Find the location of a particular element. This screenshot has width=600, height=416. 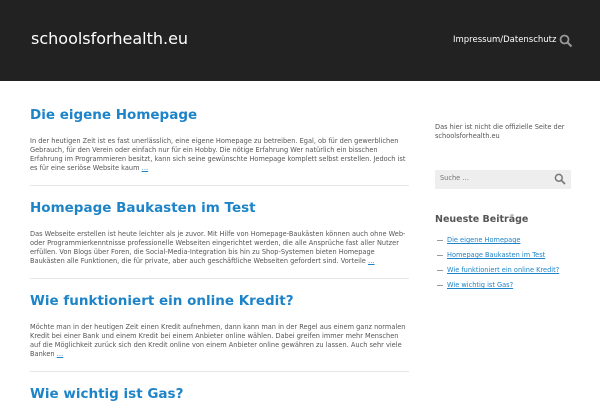

post-title: Wie funktioniert ein online Kredit? is located at coordinates (219, 301).